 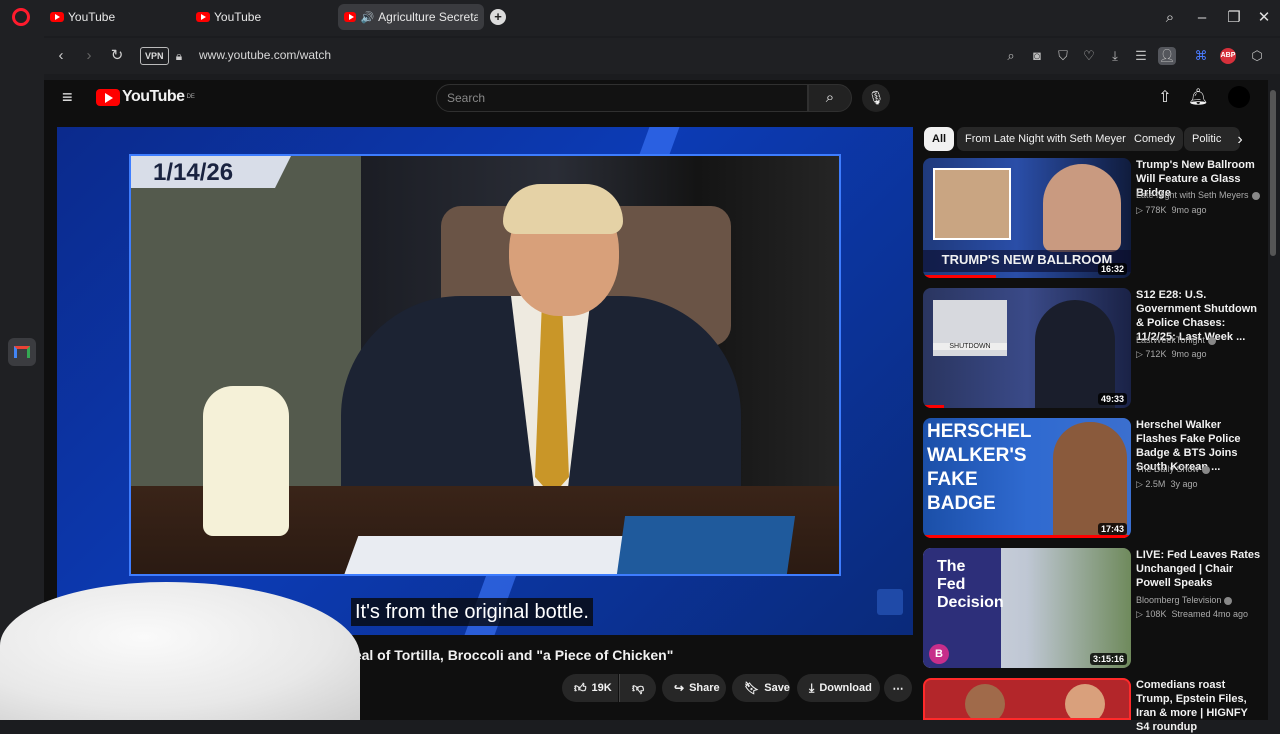 What do you see at coordinates (1027, 608) in the screenshot?
I see `rec-thumbnail-4: The Fed Decision B 3:15:16` at bounding box center [1027, 608].